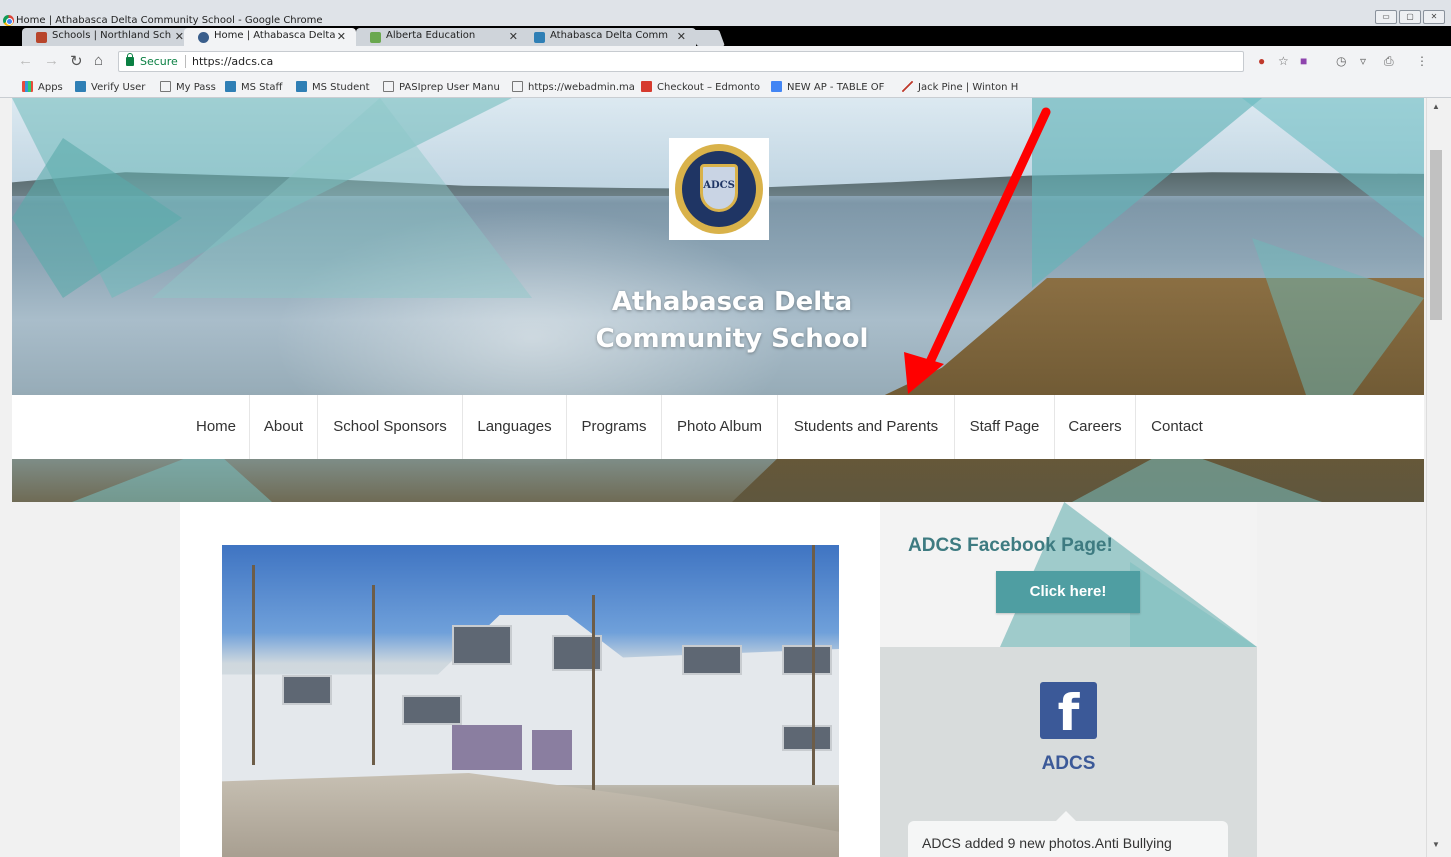  I want to click on bookmark-label: MS Student, so click(341, 87).